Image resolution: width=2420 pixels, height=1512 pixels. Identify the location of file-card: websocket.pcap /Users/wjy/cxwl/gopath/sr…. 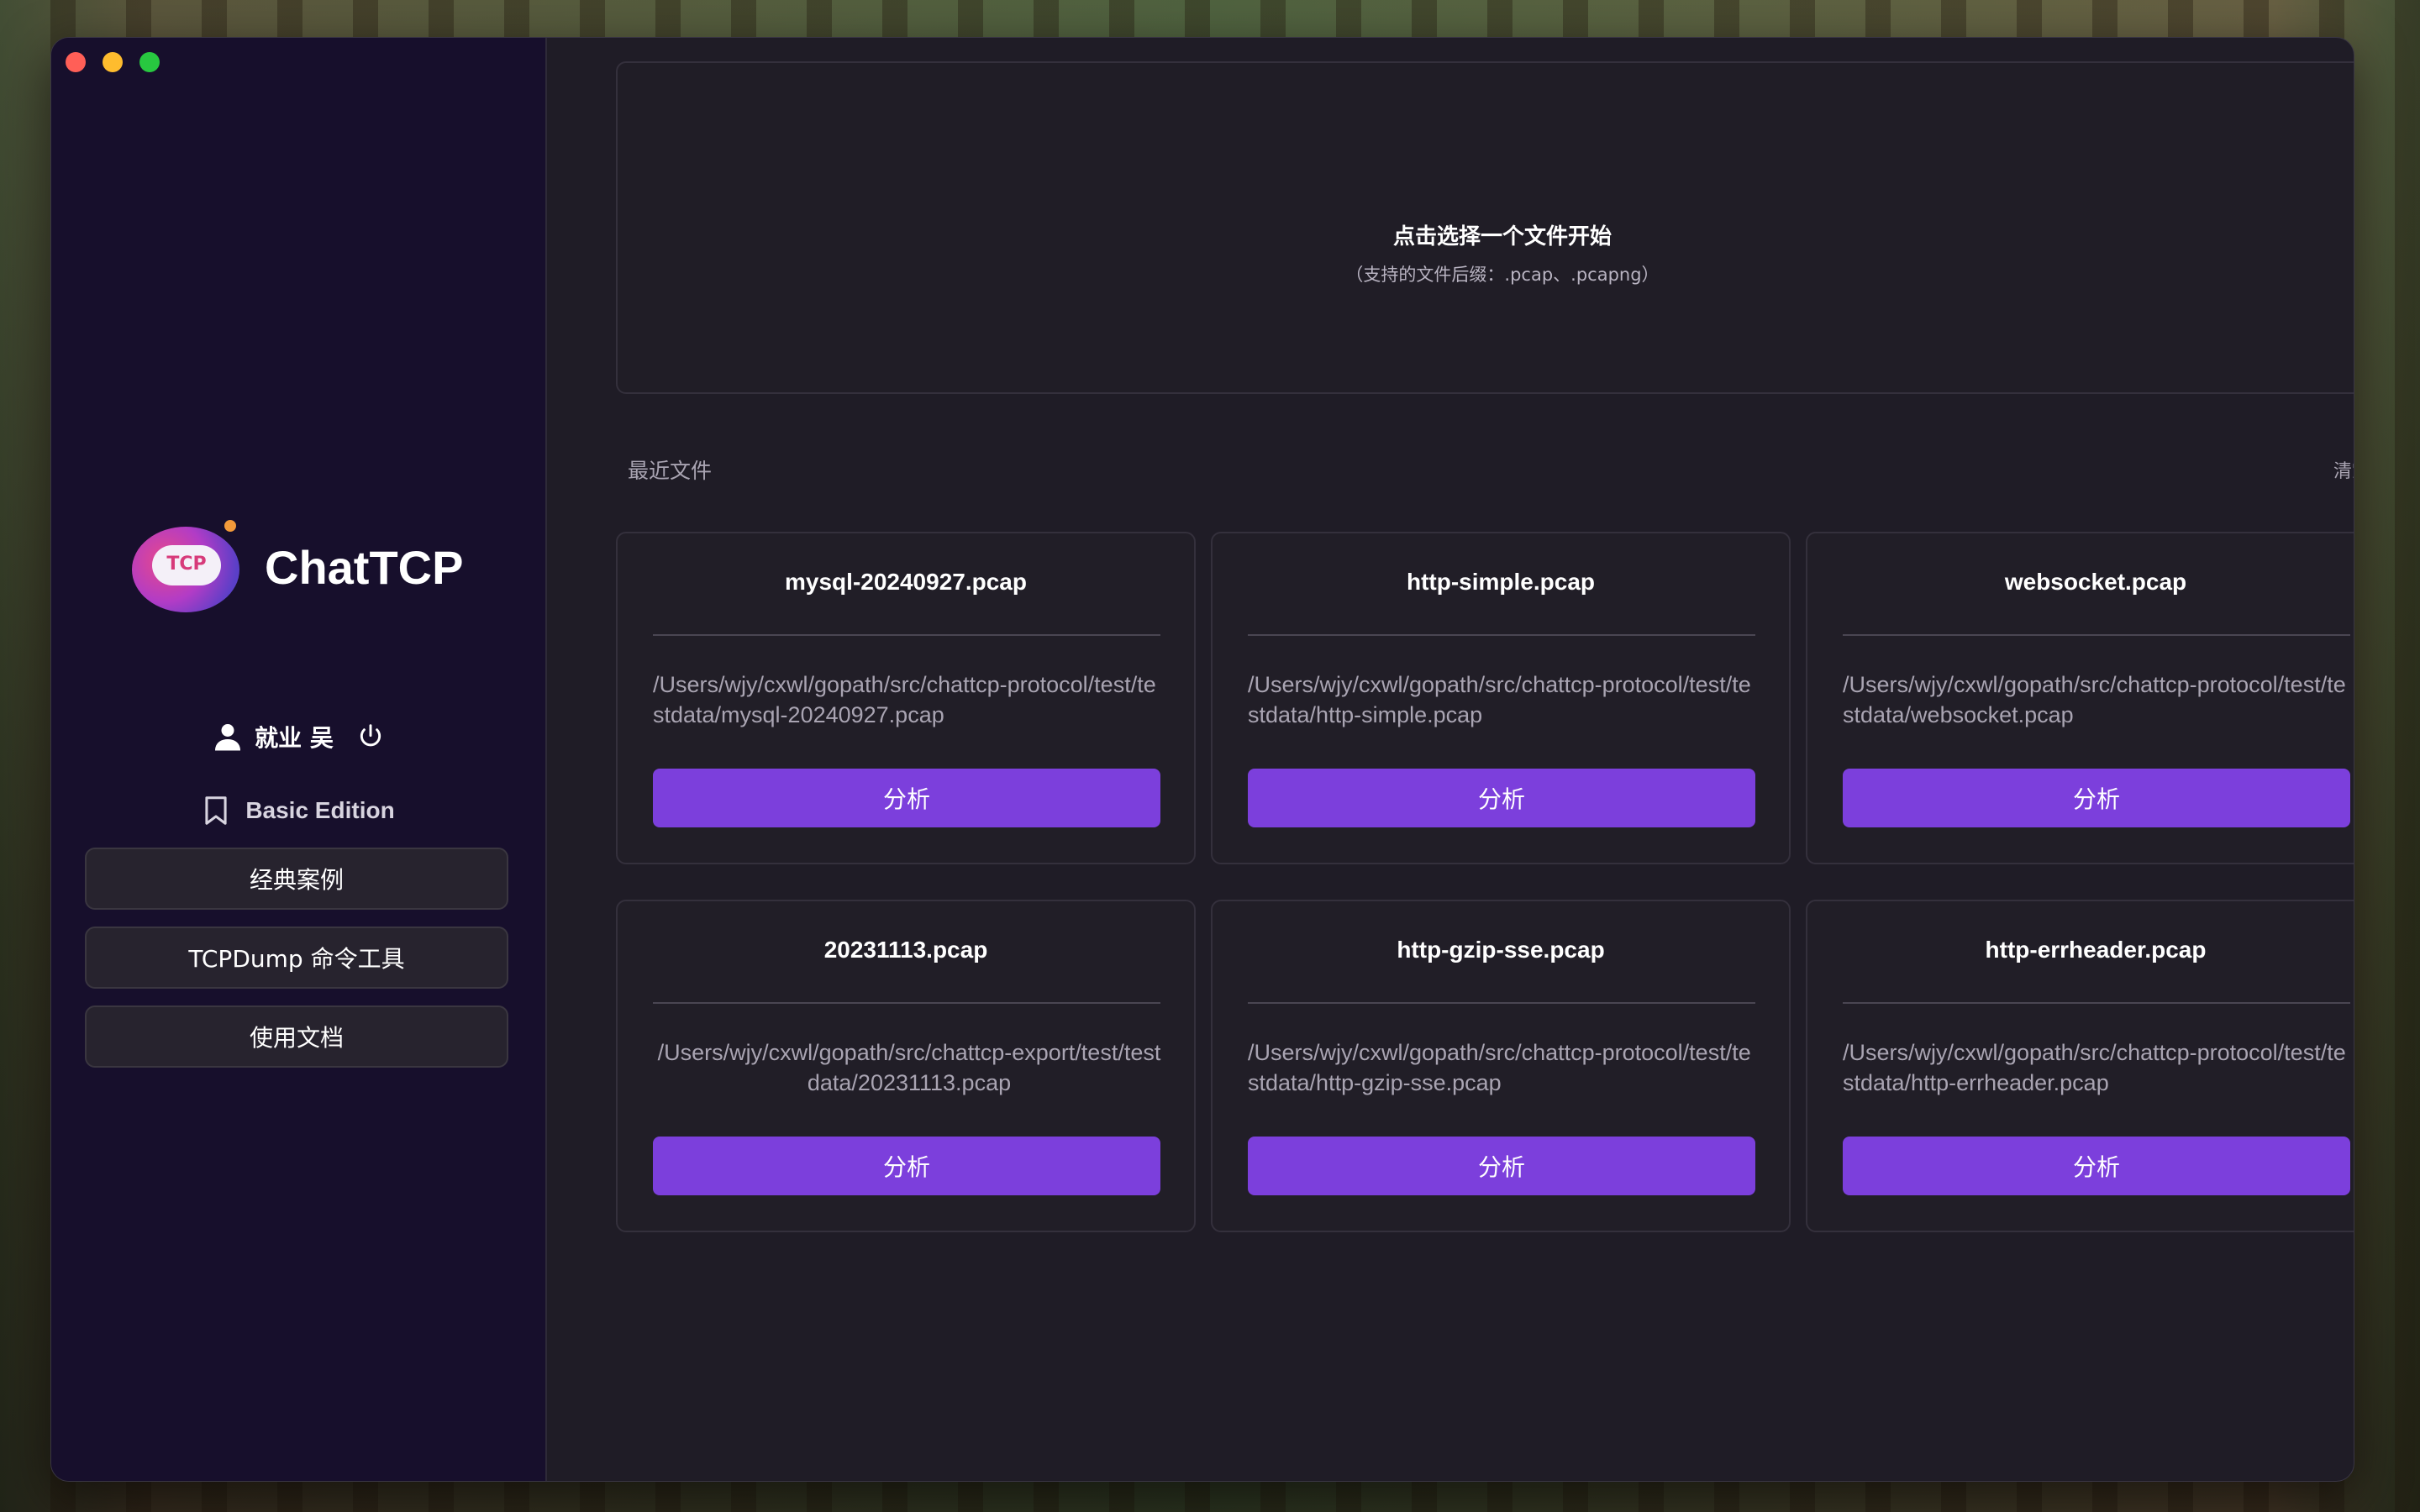
(2080, 698).